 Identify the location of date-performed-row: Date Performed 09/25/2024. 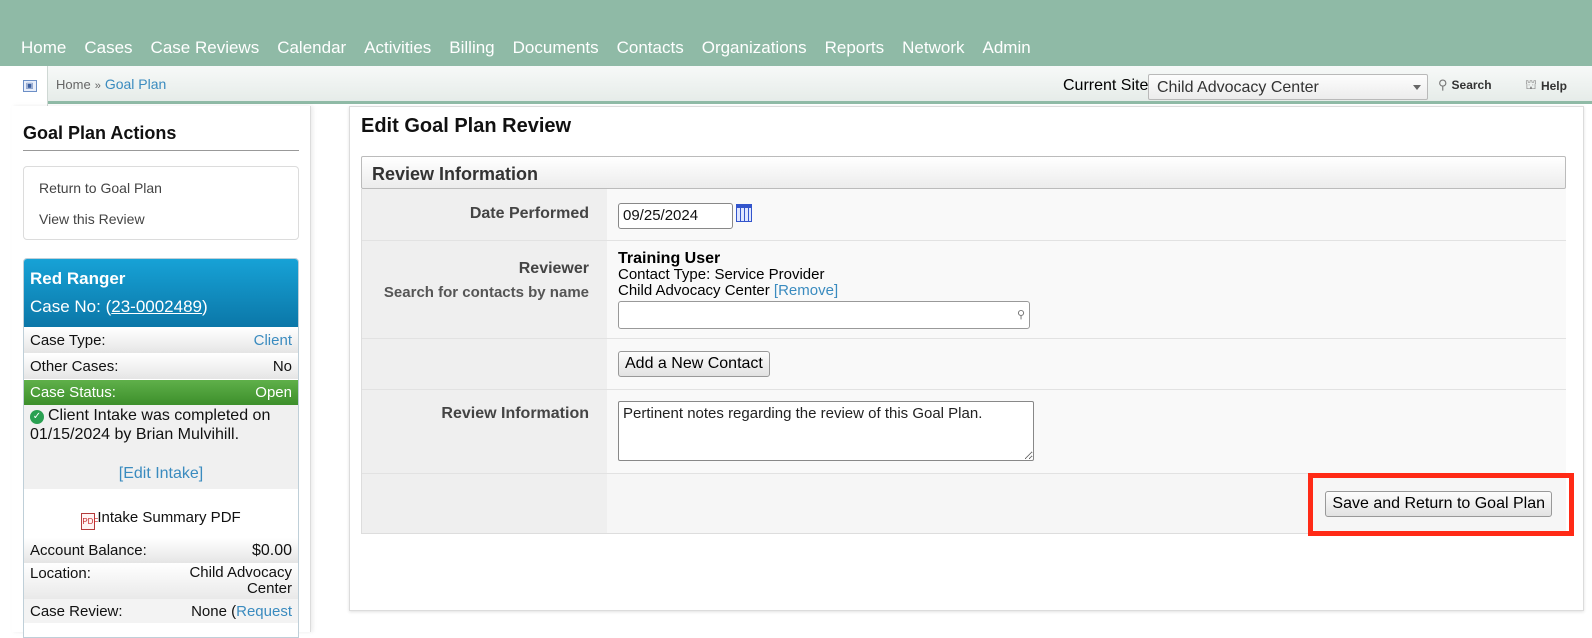
(964, 215).